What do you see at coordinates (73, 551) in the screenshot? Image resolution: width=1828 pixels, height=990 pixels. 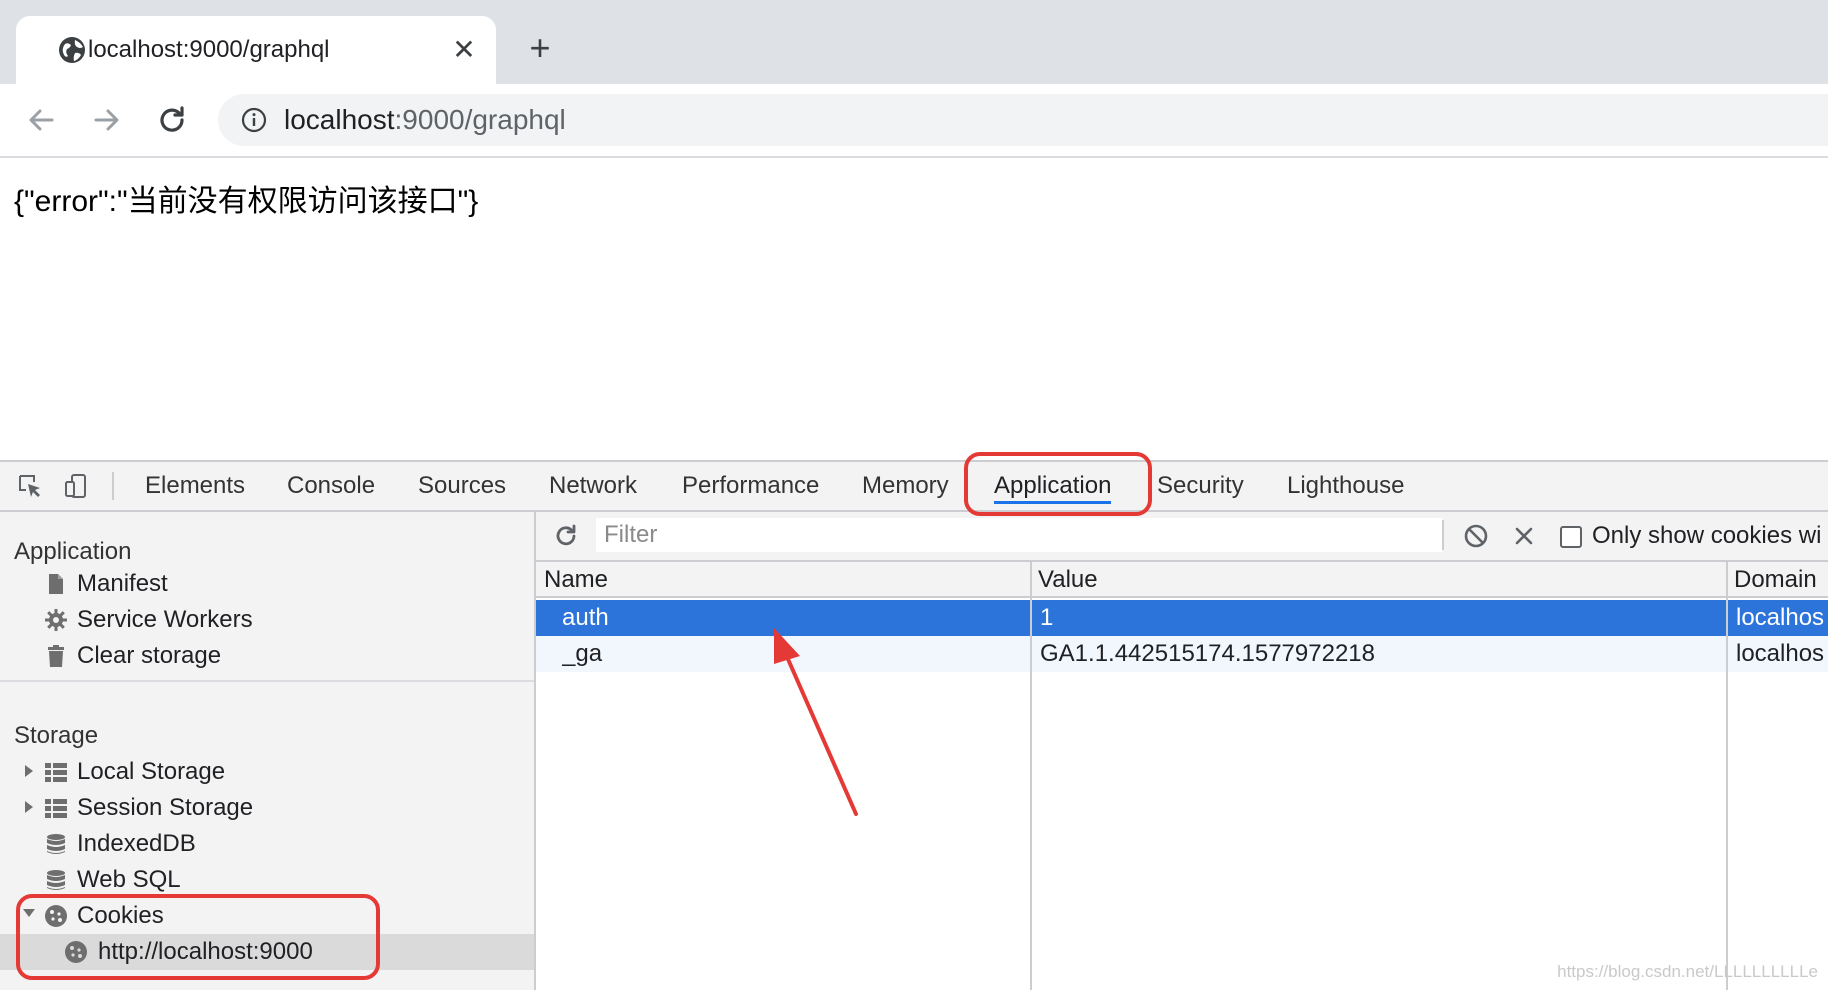 I see `sidebar-section-application: Application` at bounding box center [73, 551].